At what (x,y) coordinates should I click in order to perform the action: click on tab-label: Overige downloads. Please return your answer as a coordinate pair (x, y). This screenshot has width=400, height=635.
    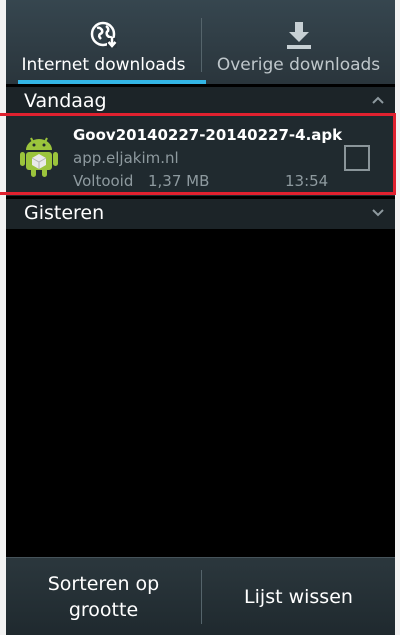
    Looking at the image, I should click on (298, 65).